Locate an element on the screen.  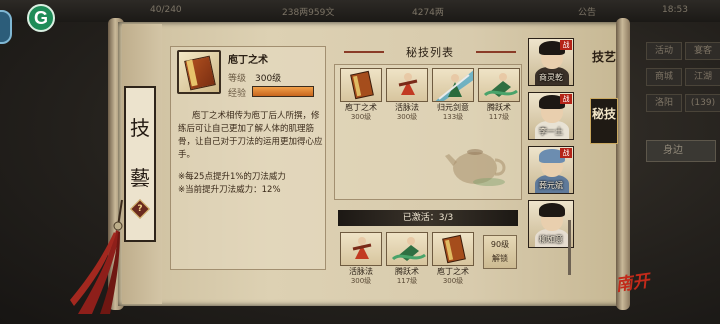
skill-card-name: 腾跃术 is located at coordinates (499, 107).